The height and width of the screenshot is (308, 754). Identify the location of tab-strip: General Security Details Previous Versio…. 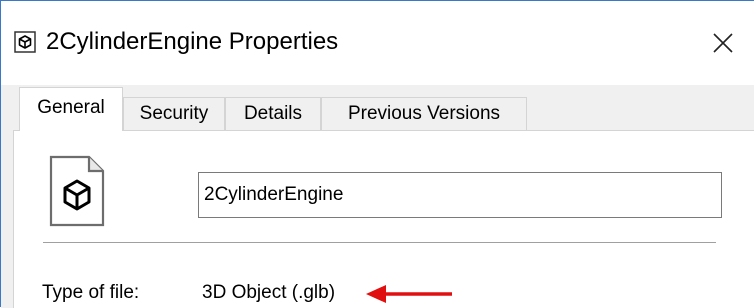
(383, 108).